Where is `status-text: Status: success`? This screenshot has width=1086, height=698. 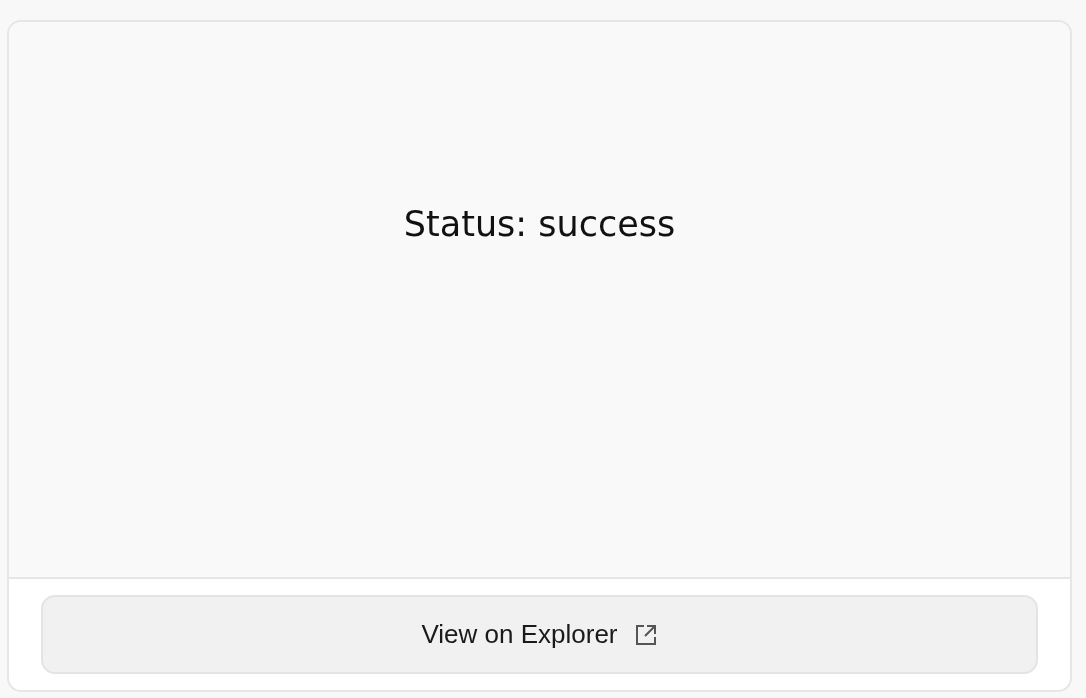 status-text: Status: success is located at coordinates (539, 224).